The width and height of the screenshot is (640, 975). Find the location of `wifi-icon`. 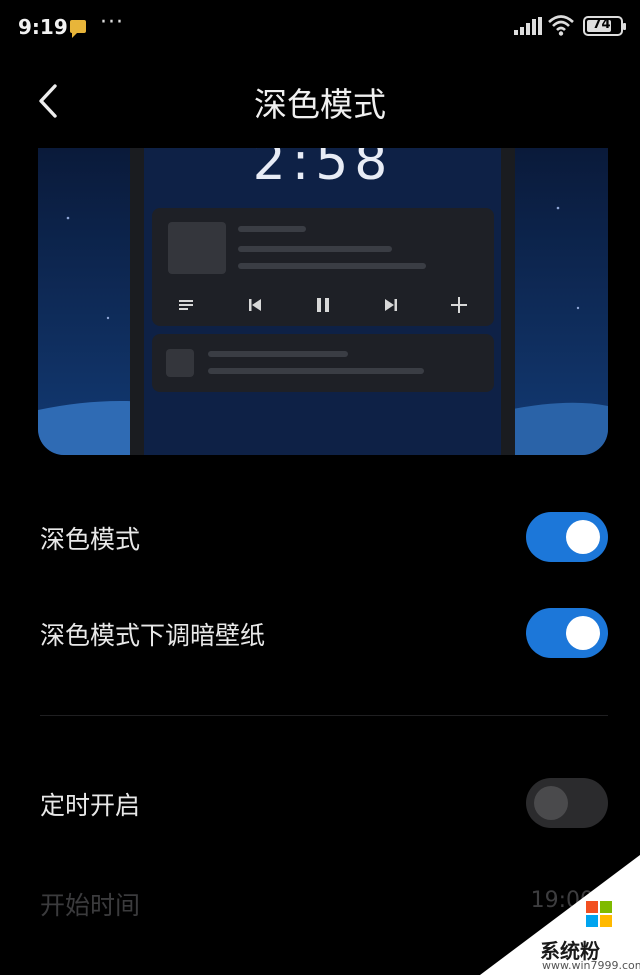

wifi-icon is located at coordinates (561, 25).